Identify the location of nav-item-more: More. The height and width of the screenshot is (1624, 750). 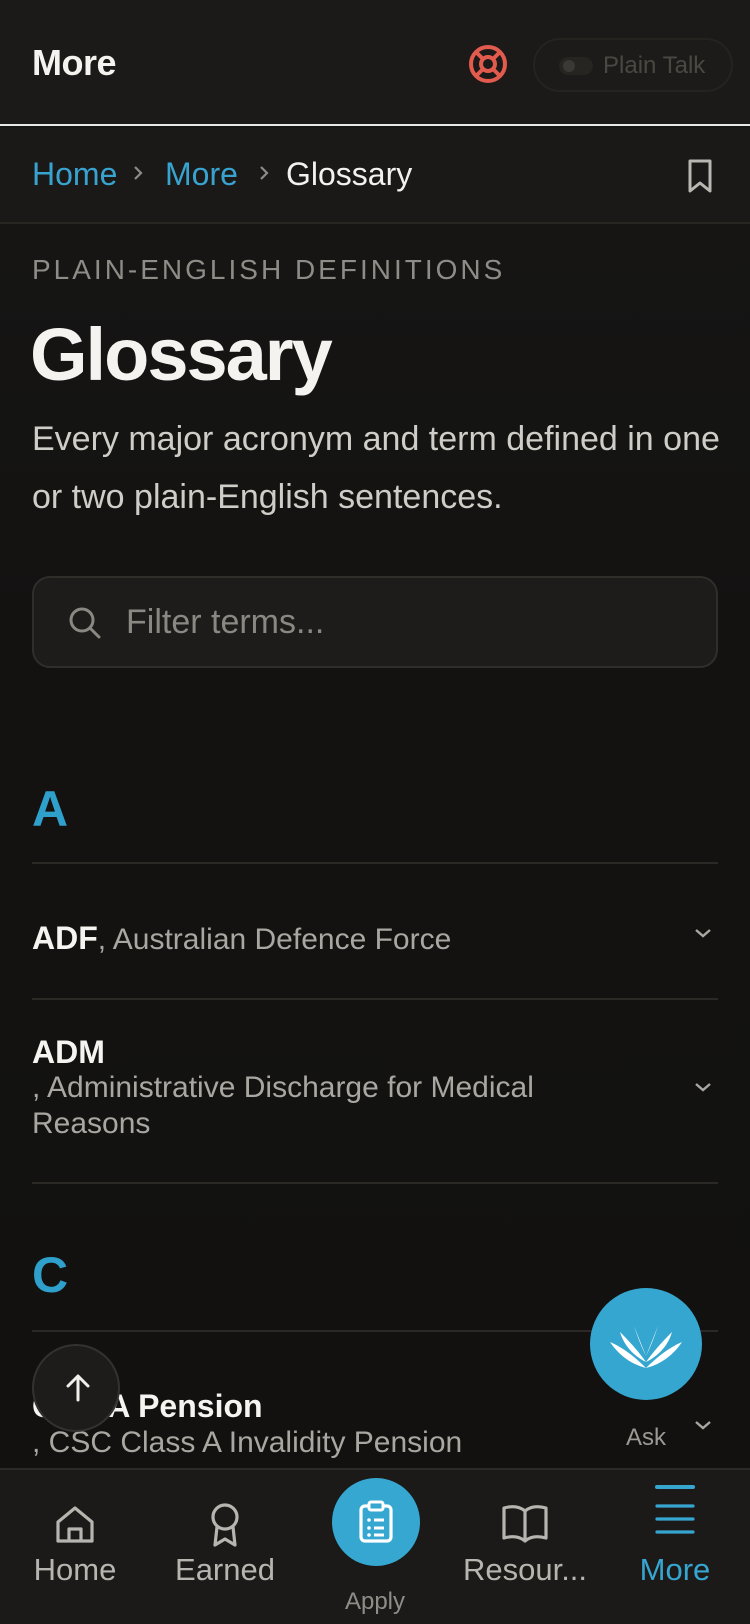
(675, 1547).